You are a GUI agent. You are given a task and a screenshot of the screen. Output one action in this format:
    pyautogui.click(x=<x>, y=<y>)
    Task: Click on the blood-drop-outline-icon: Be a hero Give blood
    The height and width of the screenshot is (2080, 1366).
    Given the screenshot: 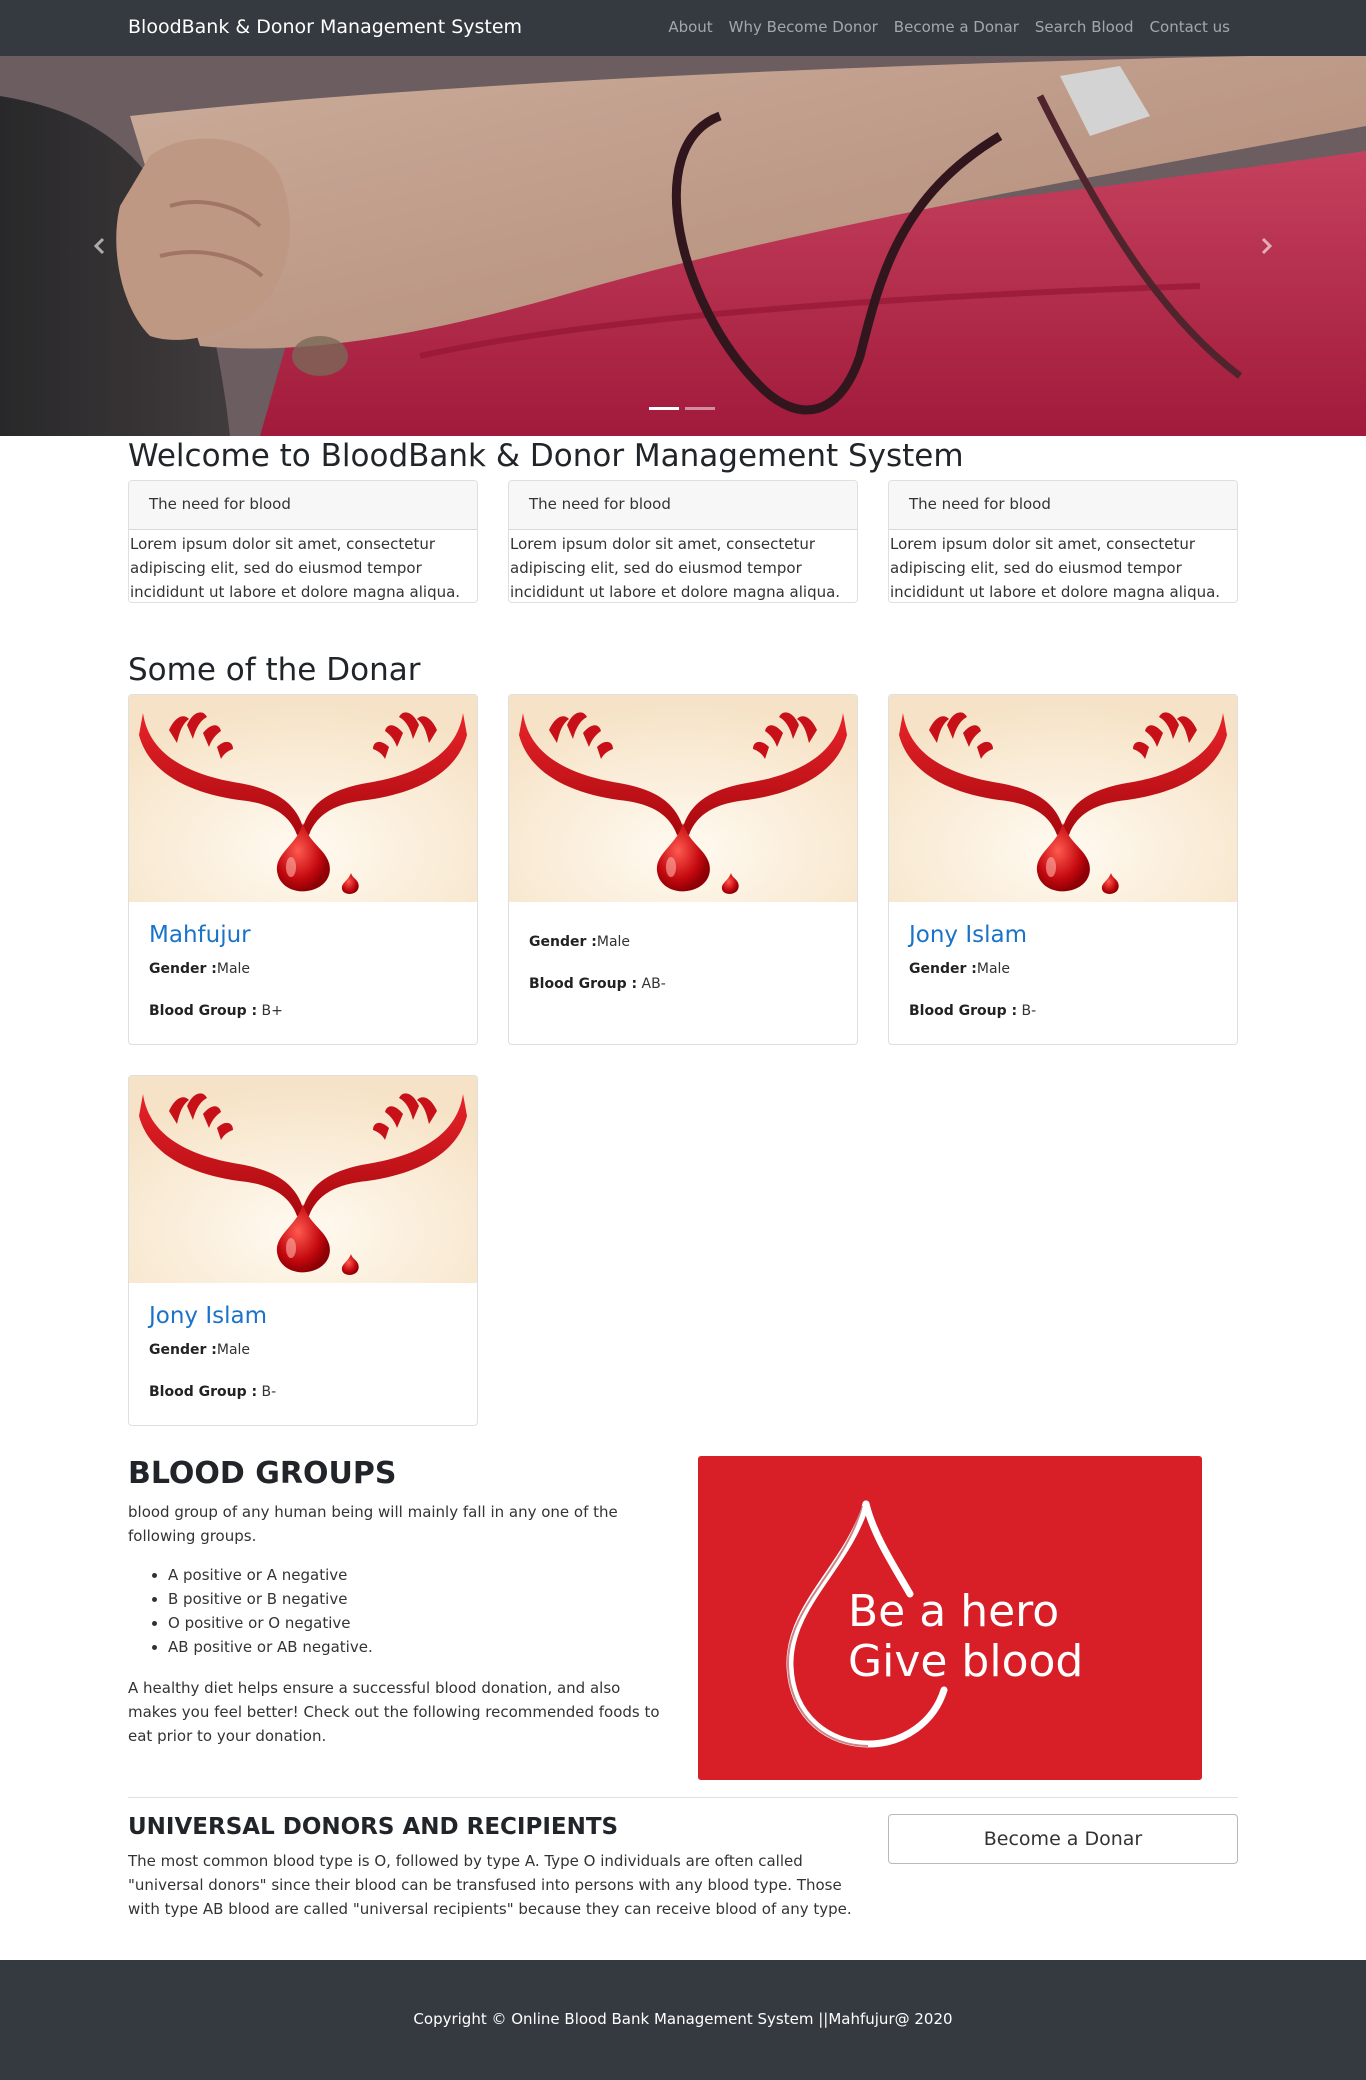 What is the action you would take?
    pyautogui.click(x=934, y=1624)
    